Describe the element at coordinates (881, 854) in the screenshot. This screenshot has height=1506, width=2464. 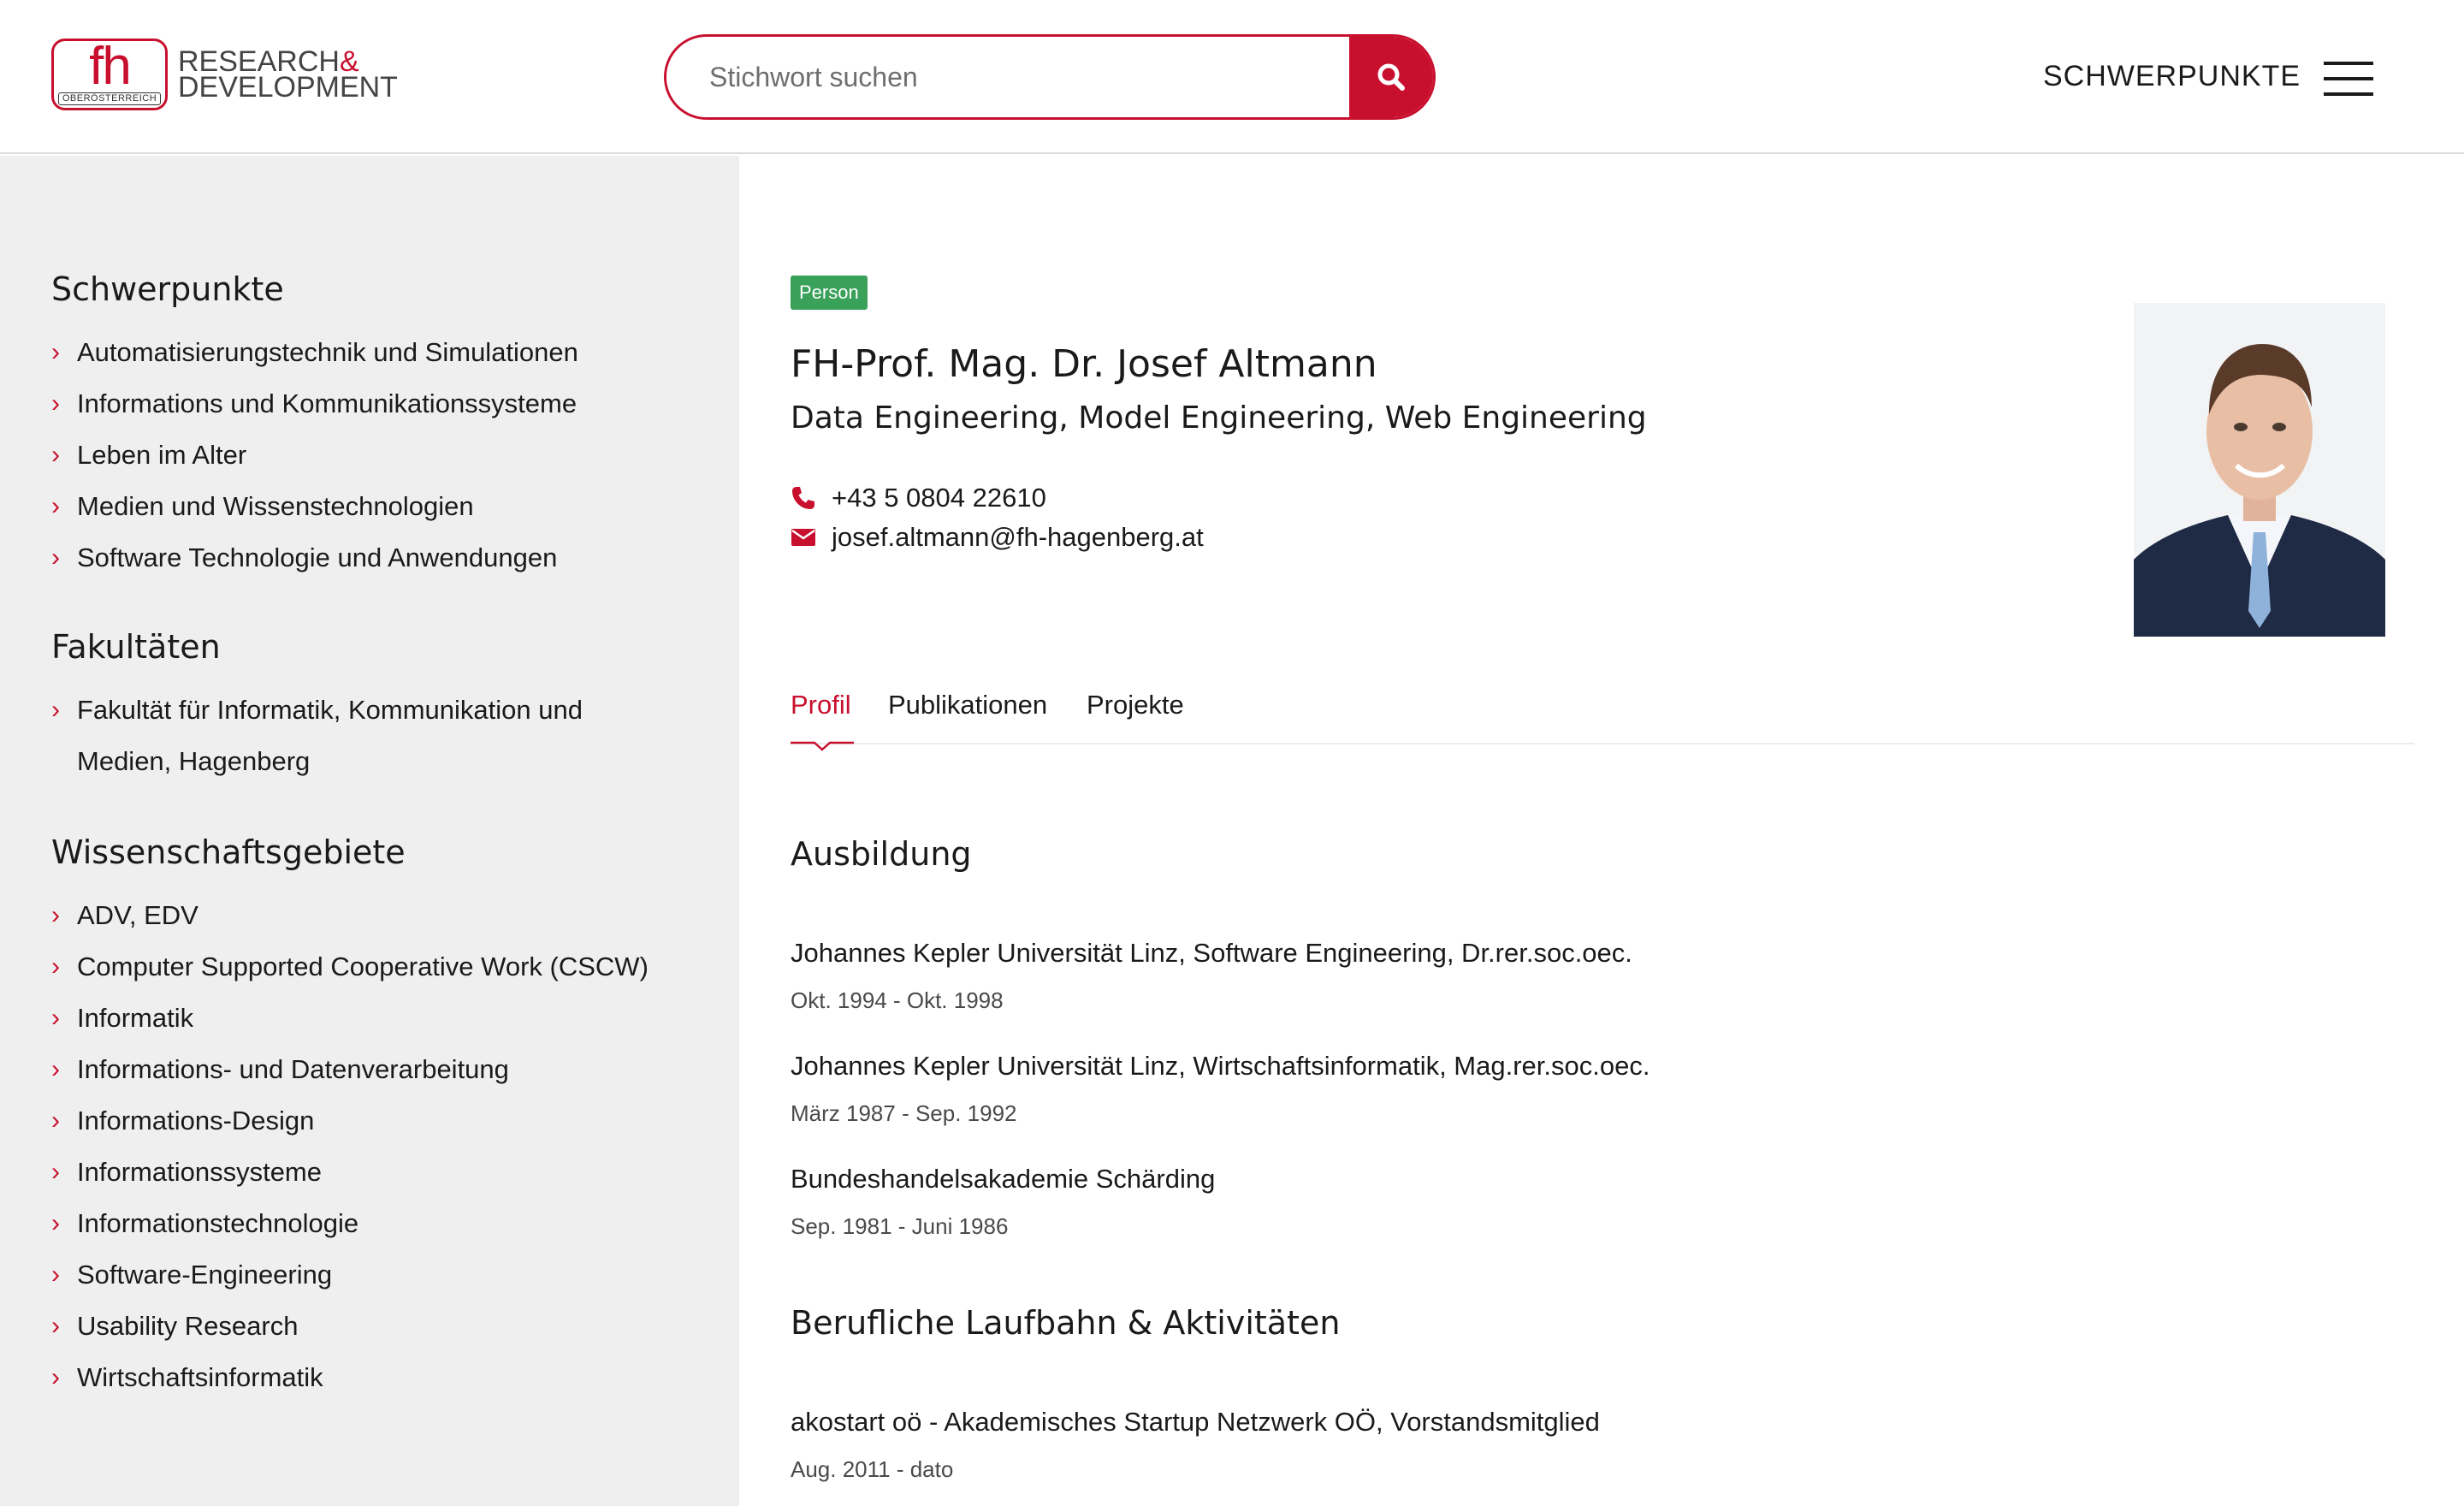
I see `section-title-ausbildung: Ausbildung` at that location.